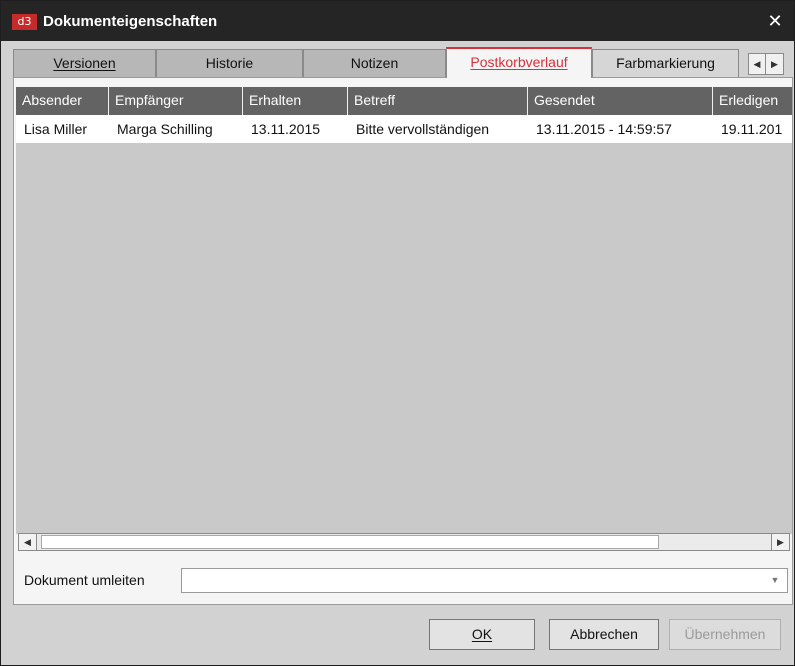  I want to click on cell-erhalten: 13.11.2015, so click(286, 129).